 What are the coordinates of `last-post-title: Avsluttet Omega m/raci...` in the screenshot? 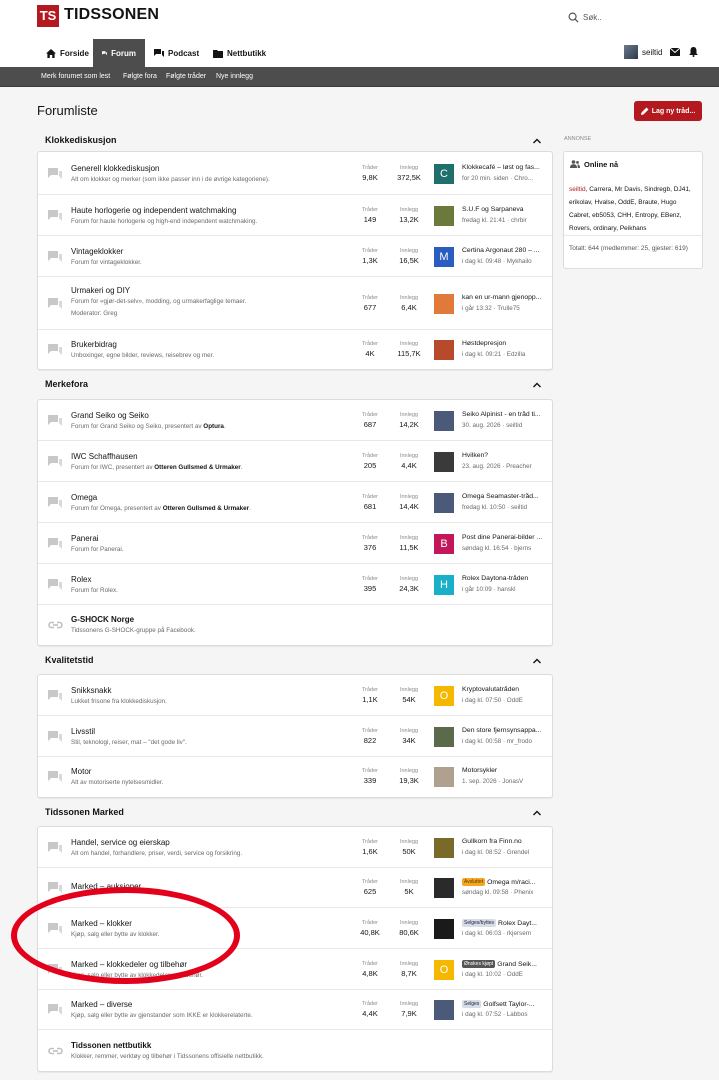 It's located at (504, 882).